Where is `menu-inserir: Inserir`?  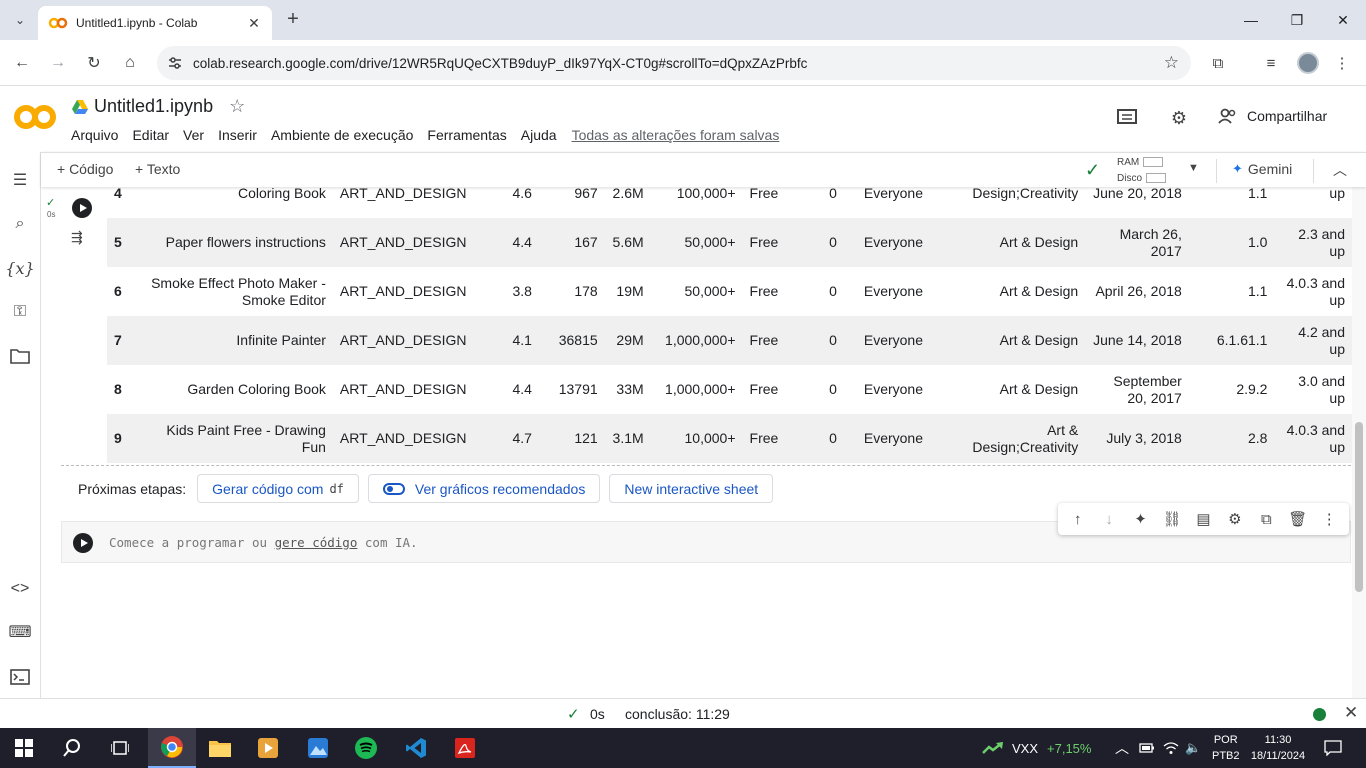 menu-inserir: Inserir is located at coordinates (237, 135).